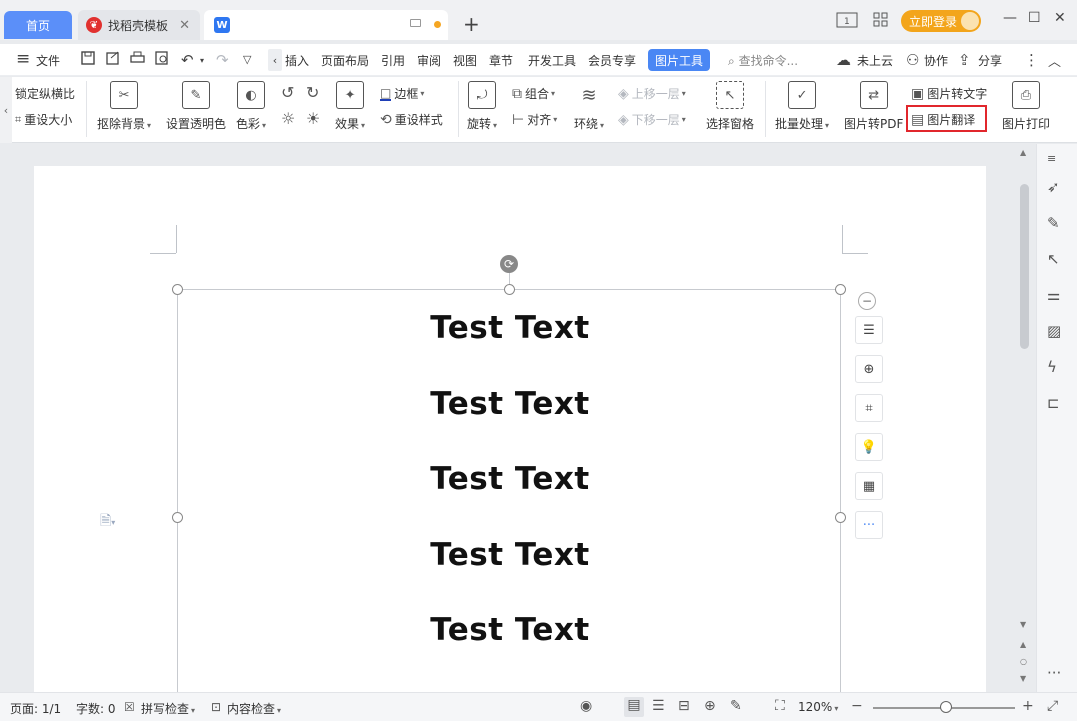  I want to click on lightning-icon: ϟ, so click(1052, 367).